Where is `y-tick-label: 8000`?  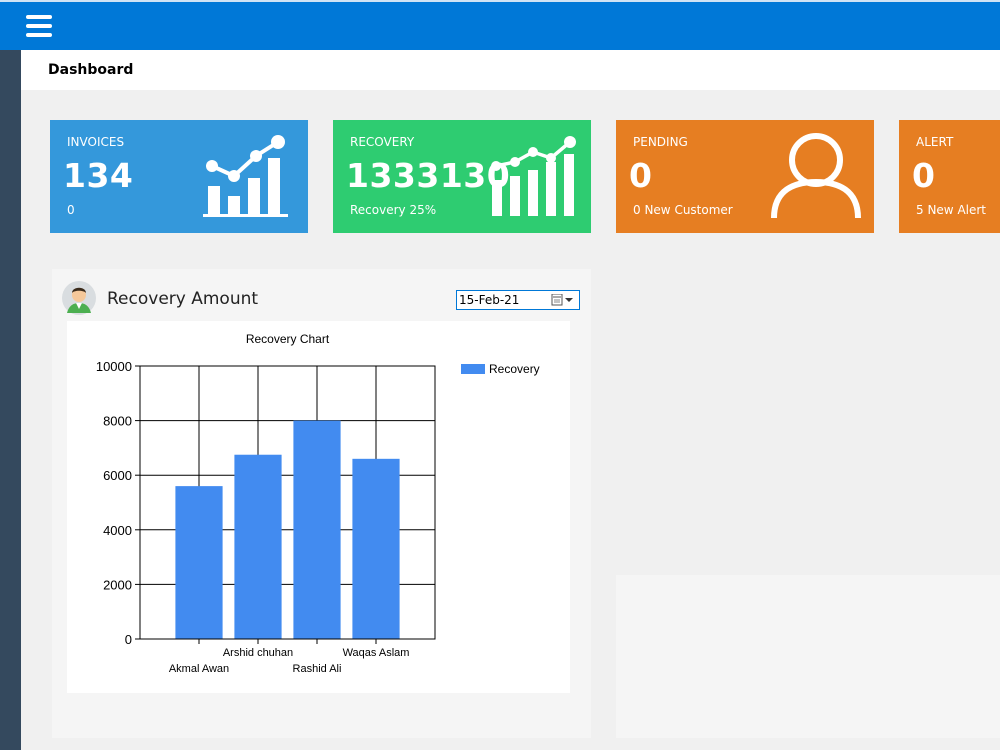 y-tick-label: 8000 is located at coordinates (117, 421).